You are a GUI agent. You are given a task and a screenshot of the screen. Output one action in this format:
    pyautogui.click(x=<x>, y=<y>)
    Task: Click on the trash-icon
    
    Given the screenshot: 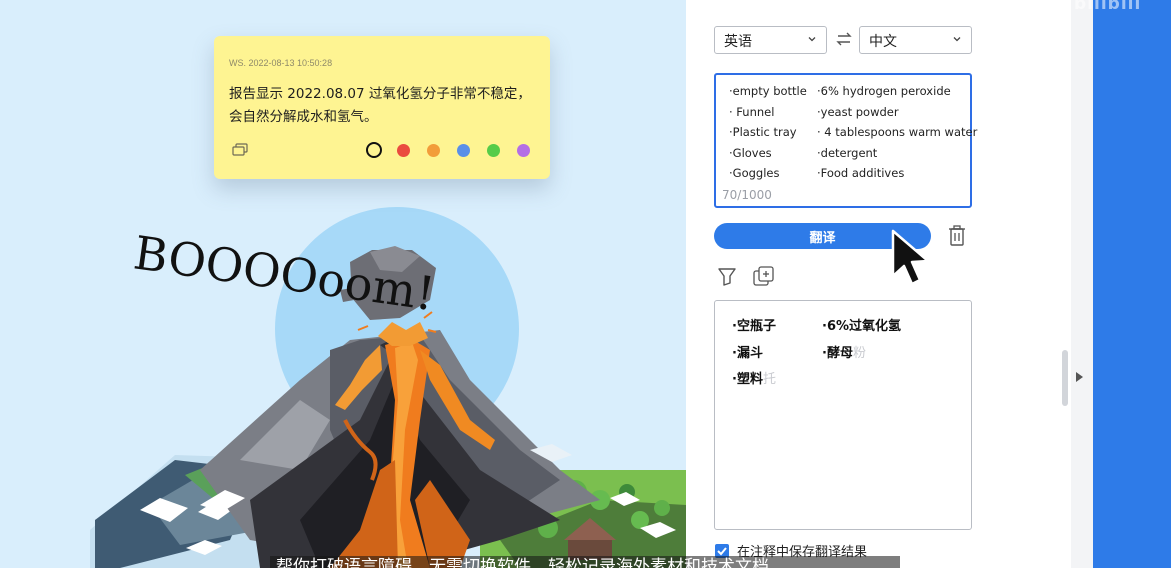 What is the action you would take?
    pyautogui.click(x=957, y=235)
    